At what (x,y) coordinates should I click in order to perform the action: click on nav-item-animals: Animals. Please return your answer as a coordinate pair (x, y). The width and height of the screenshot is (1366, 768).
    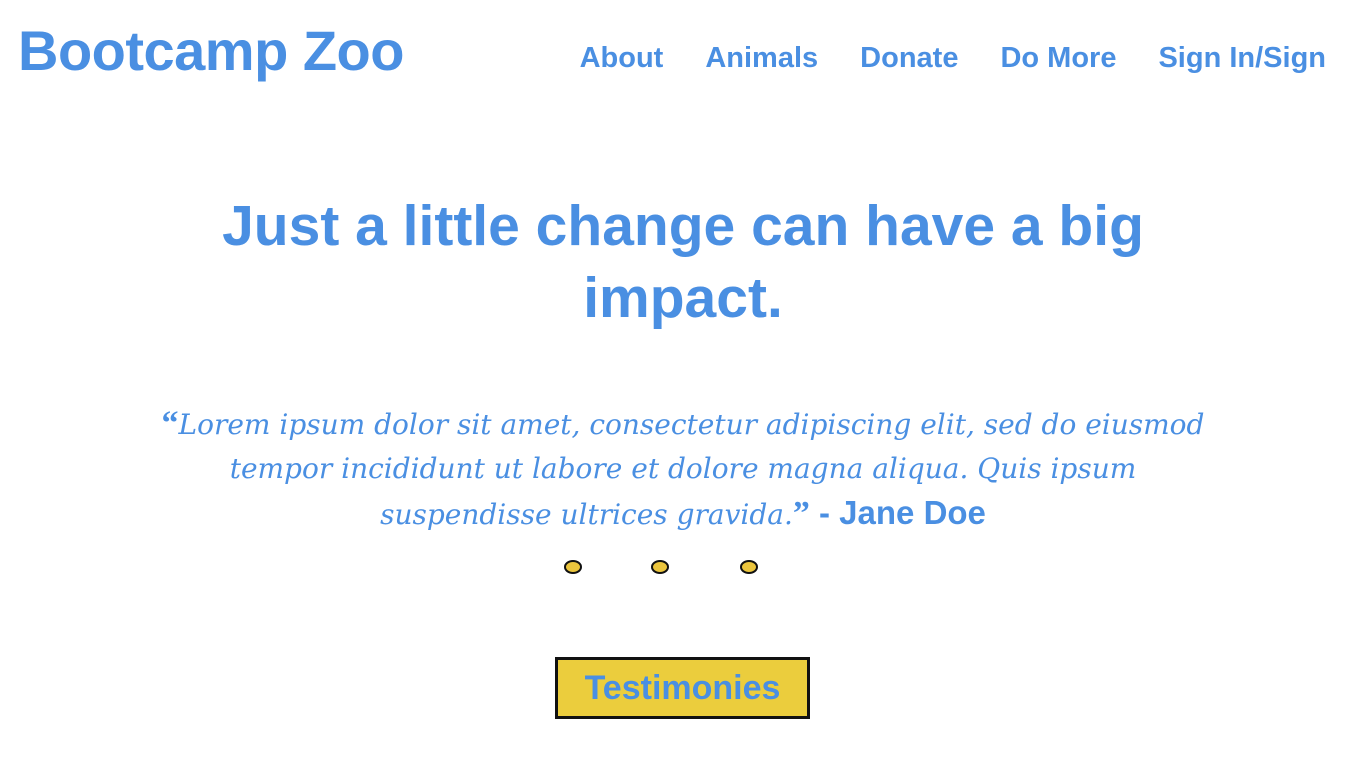
    Looking at the image, I should click on (761, 58).